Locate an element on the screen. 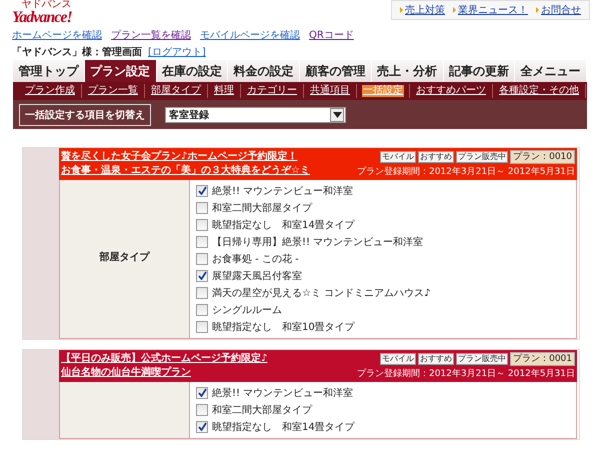  sub-nav-link: 料理 is located at coordinates (224, 91).